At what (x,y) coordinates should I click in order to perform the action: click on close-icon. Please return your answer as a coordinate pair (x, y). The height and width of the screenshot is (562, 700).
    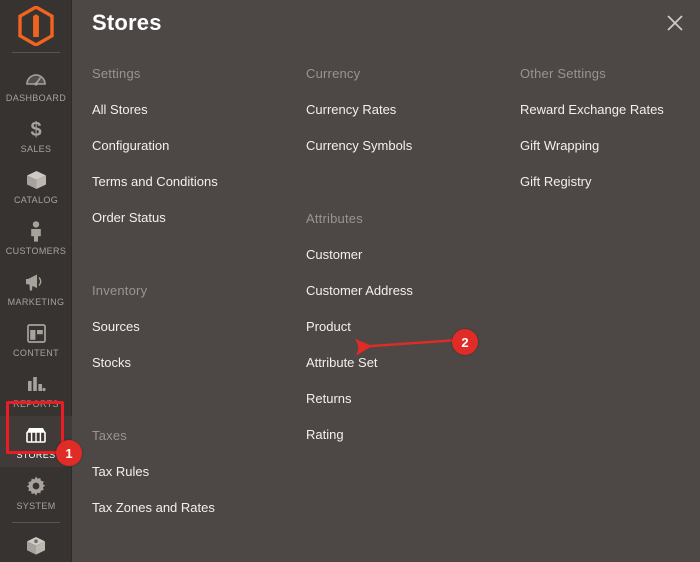
    Looking at the image, I should click on (675, 23).